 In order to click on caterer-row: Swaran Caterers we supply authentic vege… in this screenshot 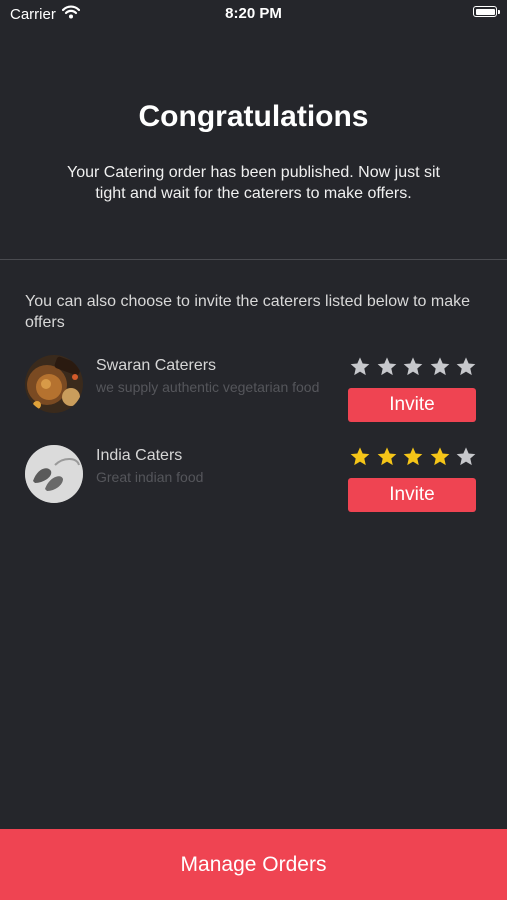, I will do `click(253, 390)`.